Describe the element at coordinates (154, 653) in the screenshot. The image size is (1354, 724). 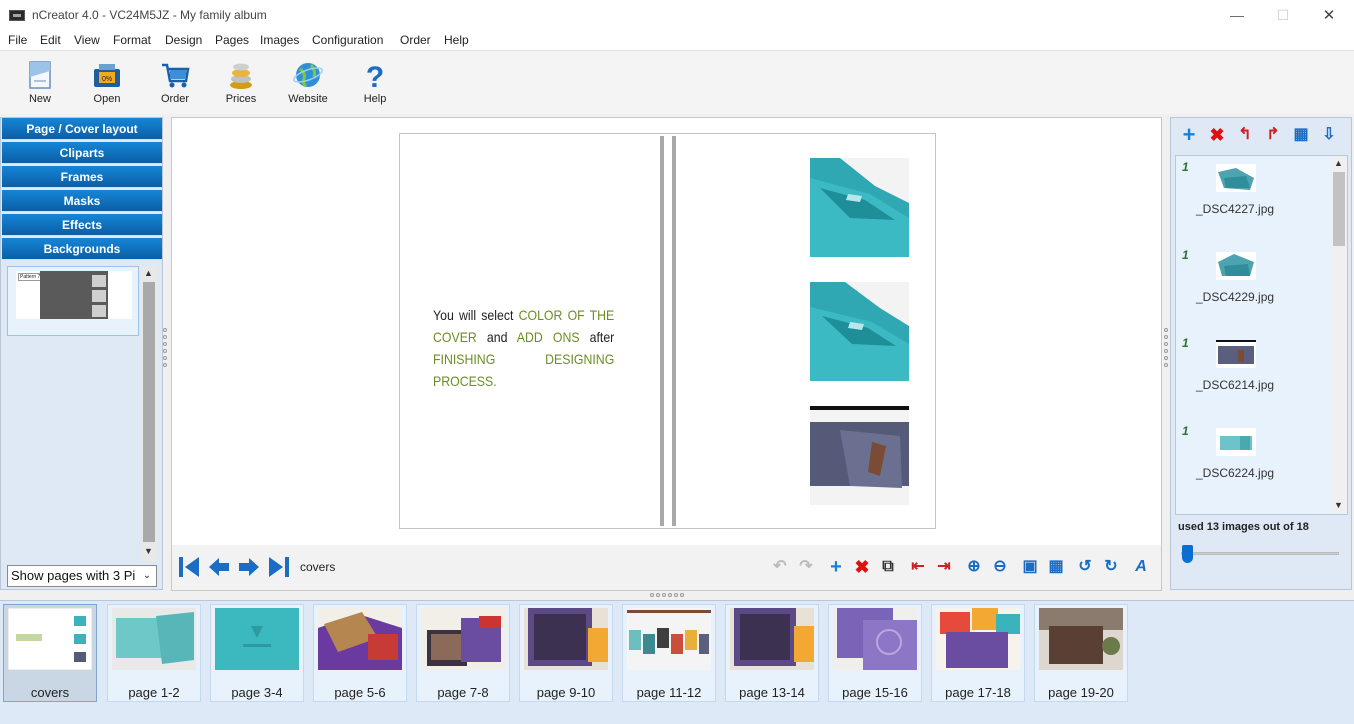
I see `filmstrip-page-1-2: page 1-2` at that location.